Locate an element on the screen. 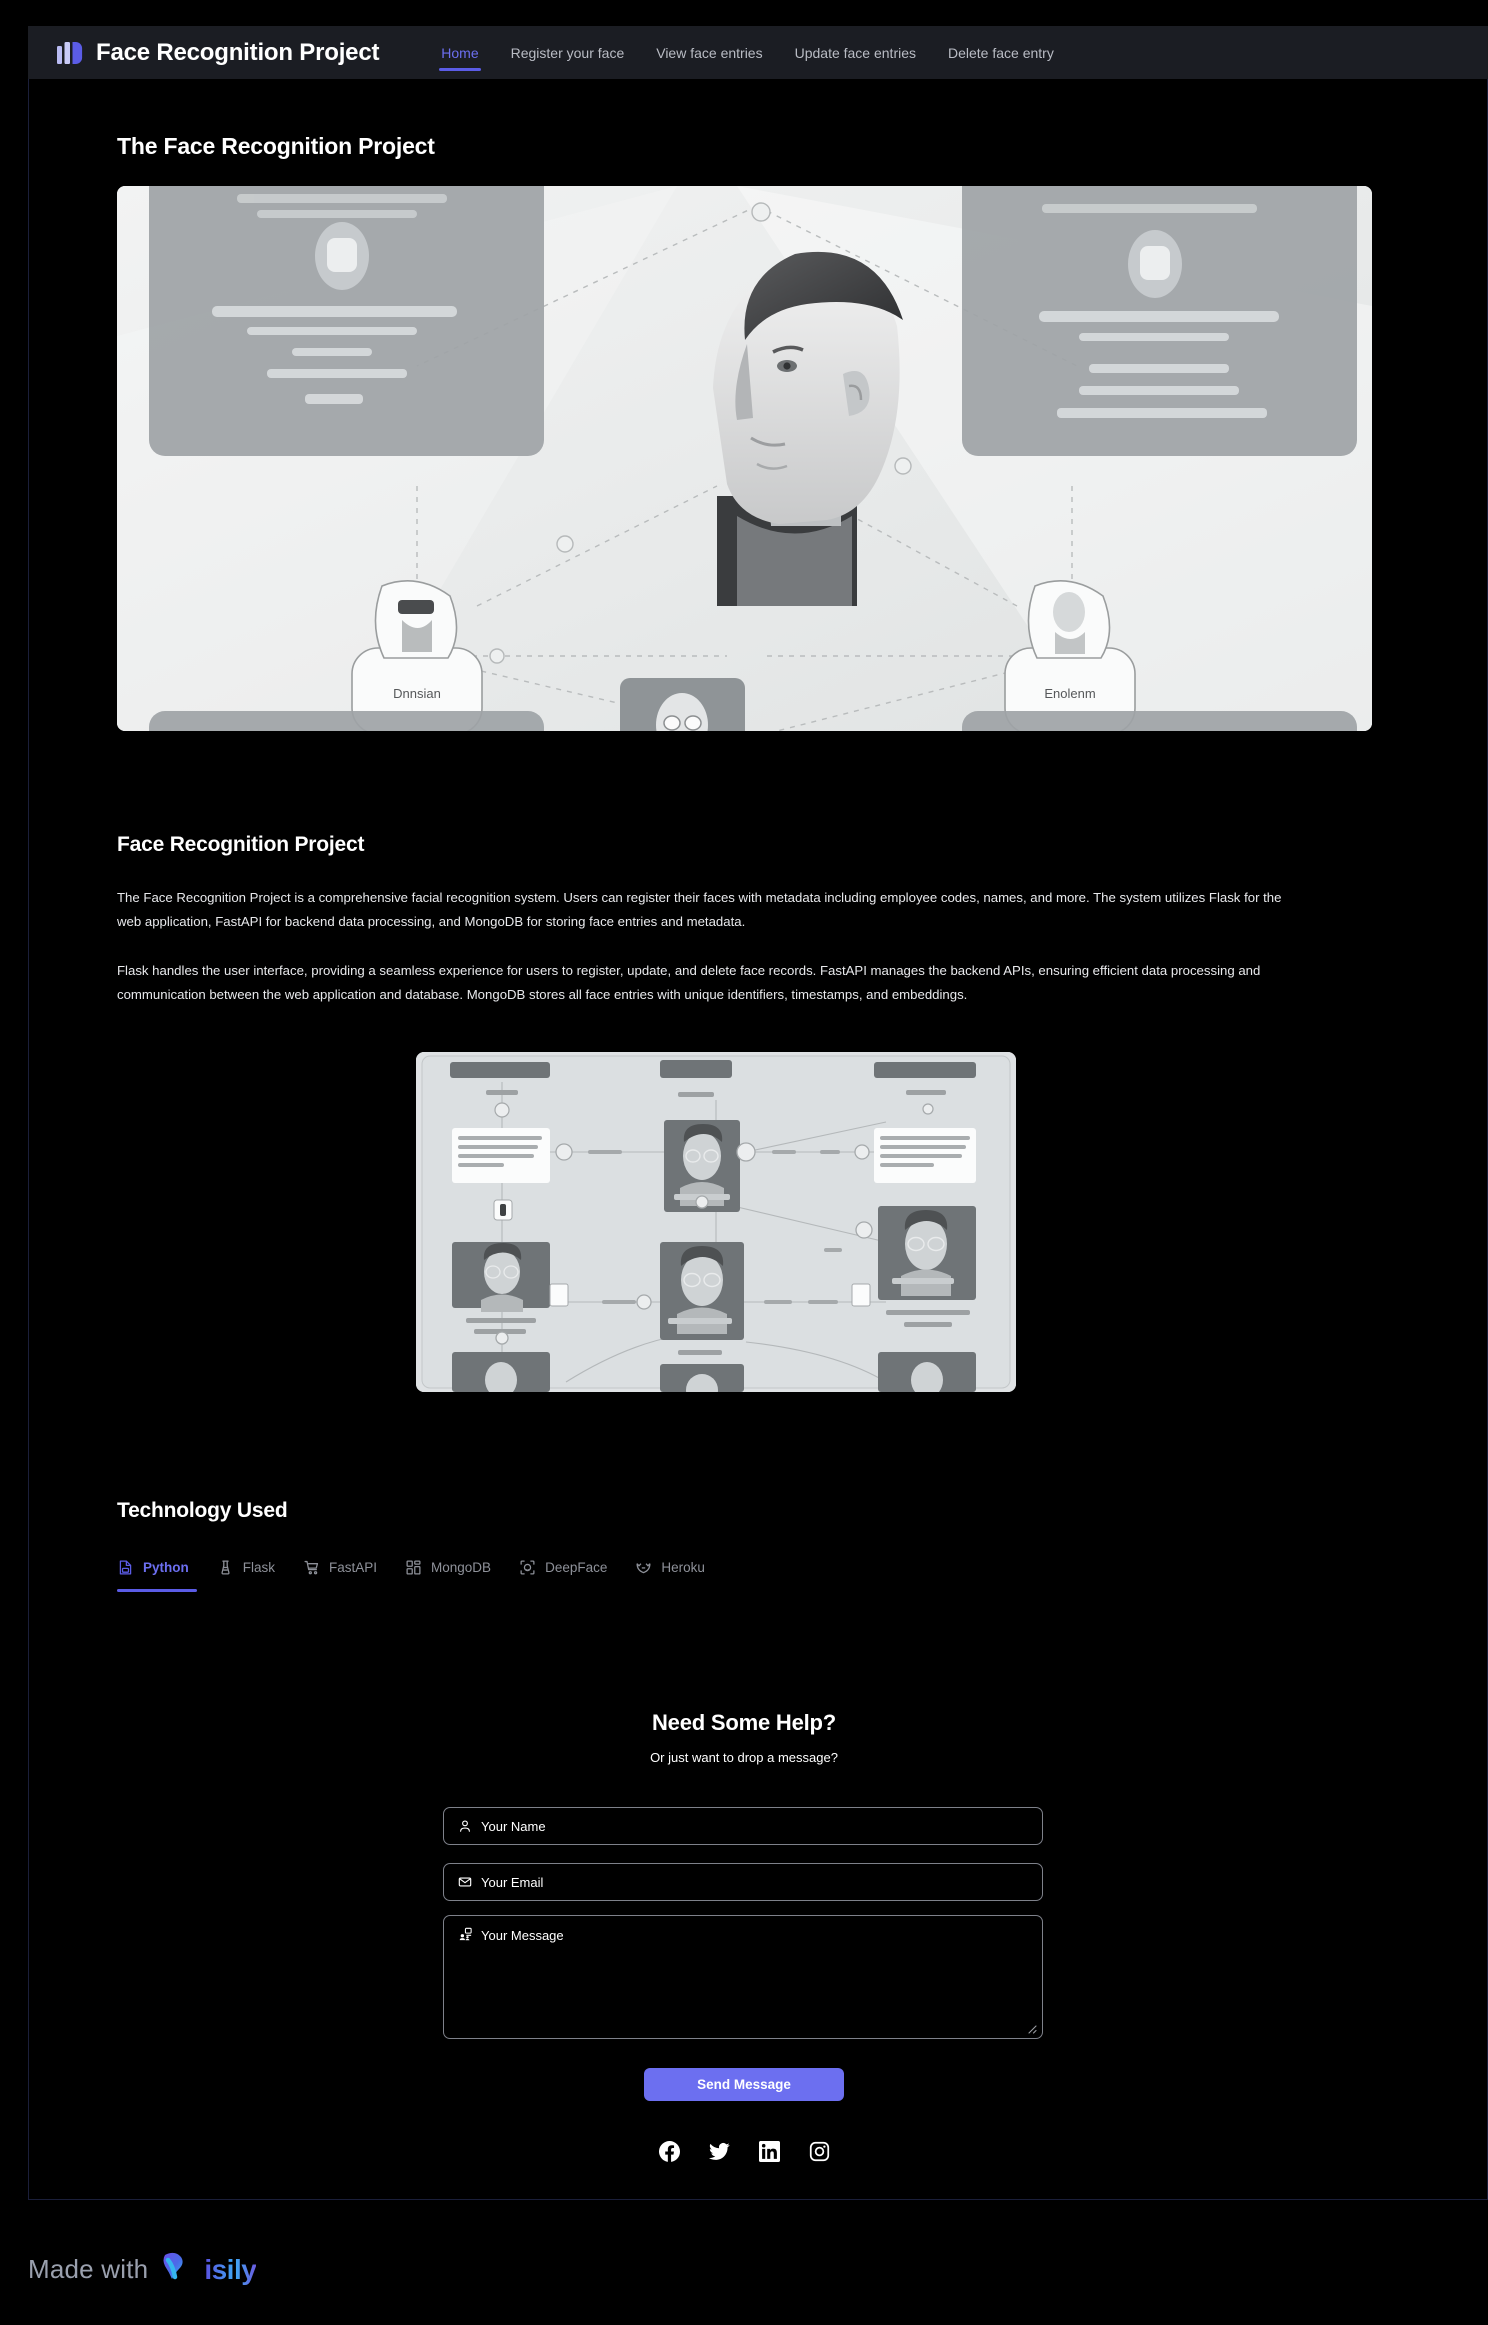 This screenshot has height=2325, width=1488. python-file-icon is located at coordinates (125, 1567).